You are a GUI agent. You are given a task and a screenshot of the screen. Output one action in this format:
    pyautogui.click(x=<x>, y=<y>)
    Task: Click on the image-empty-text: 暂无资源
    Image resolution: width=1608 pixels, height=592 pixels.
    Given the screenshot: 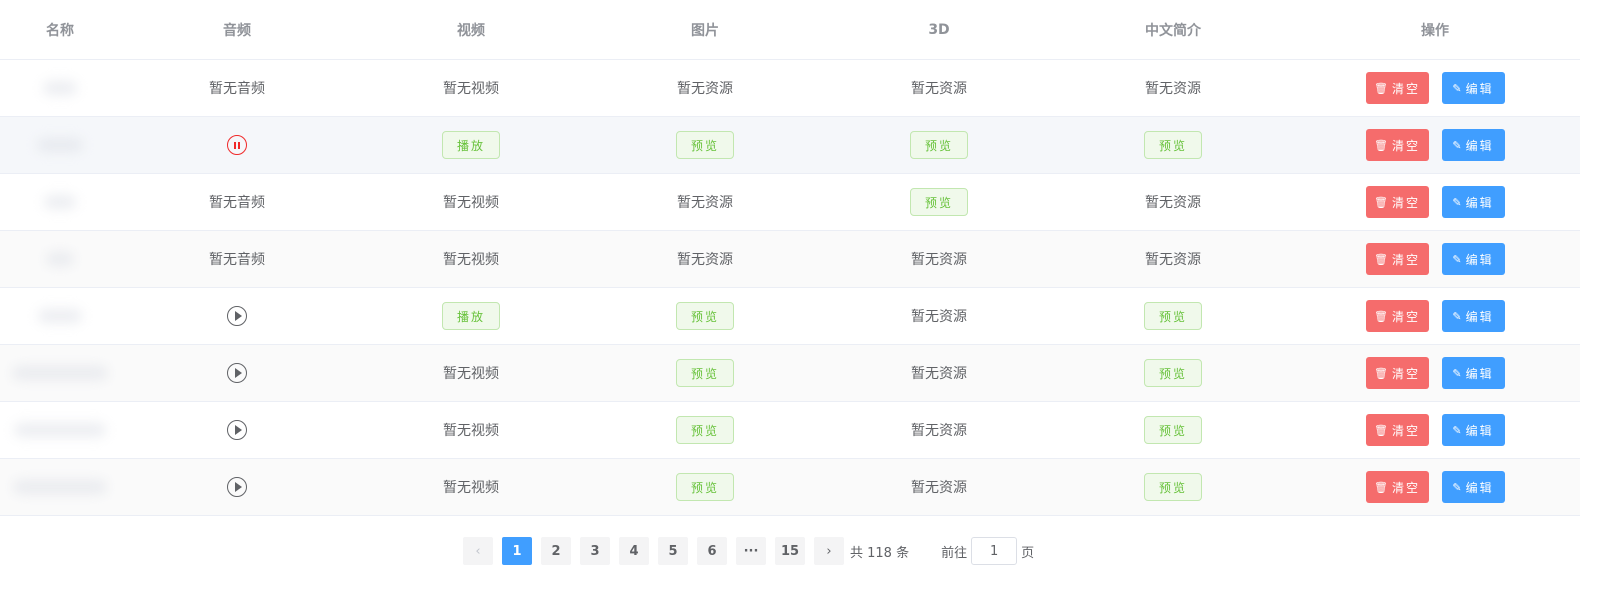 What is the action you would take?
    pyautogui.click(x=705, y=260)
    